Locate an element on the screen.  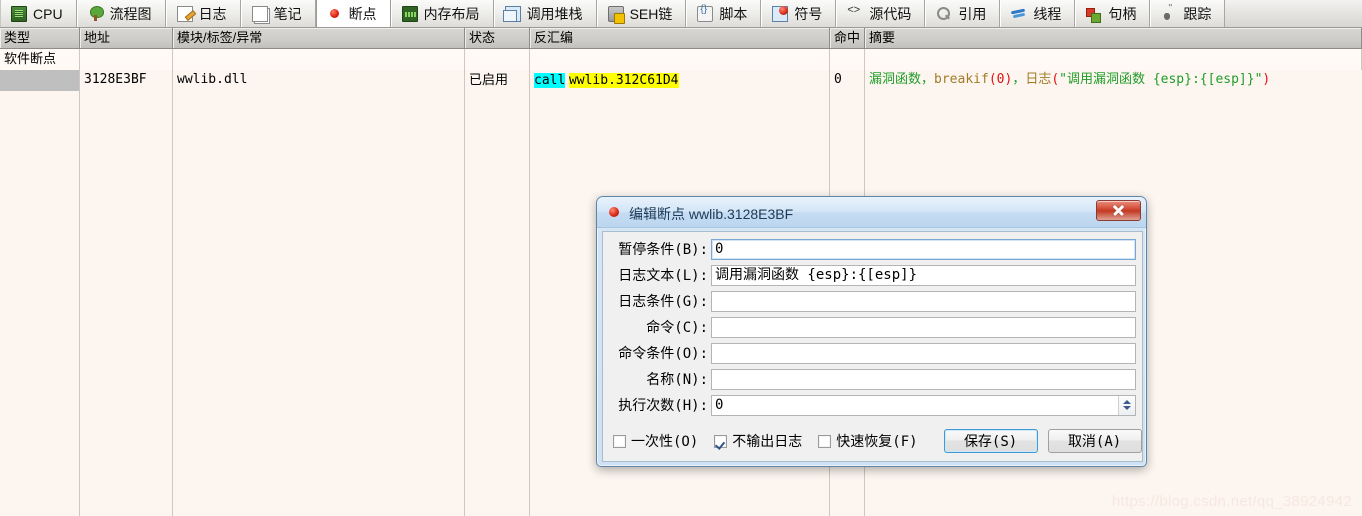
input-name is located at coordinates (923, 379).